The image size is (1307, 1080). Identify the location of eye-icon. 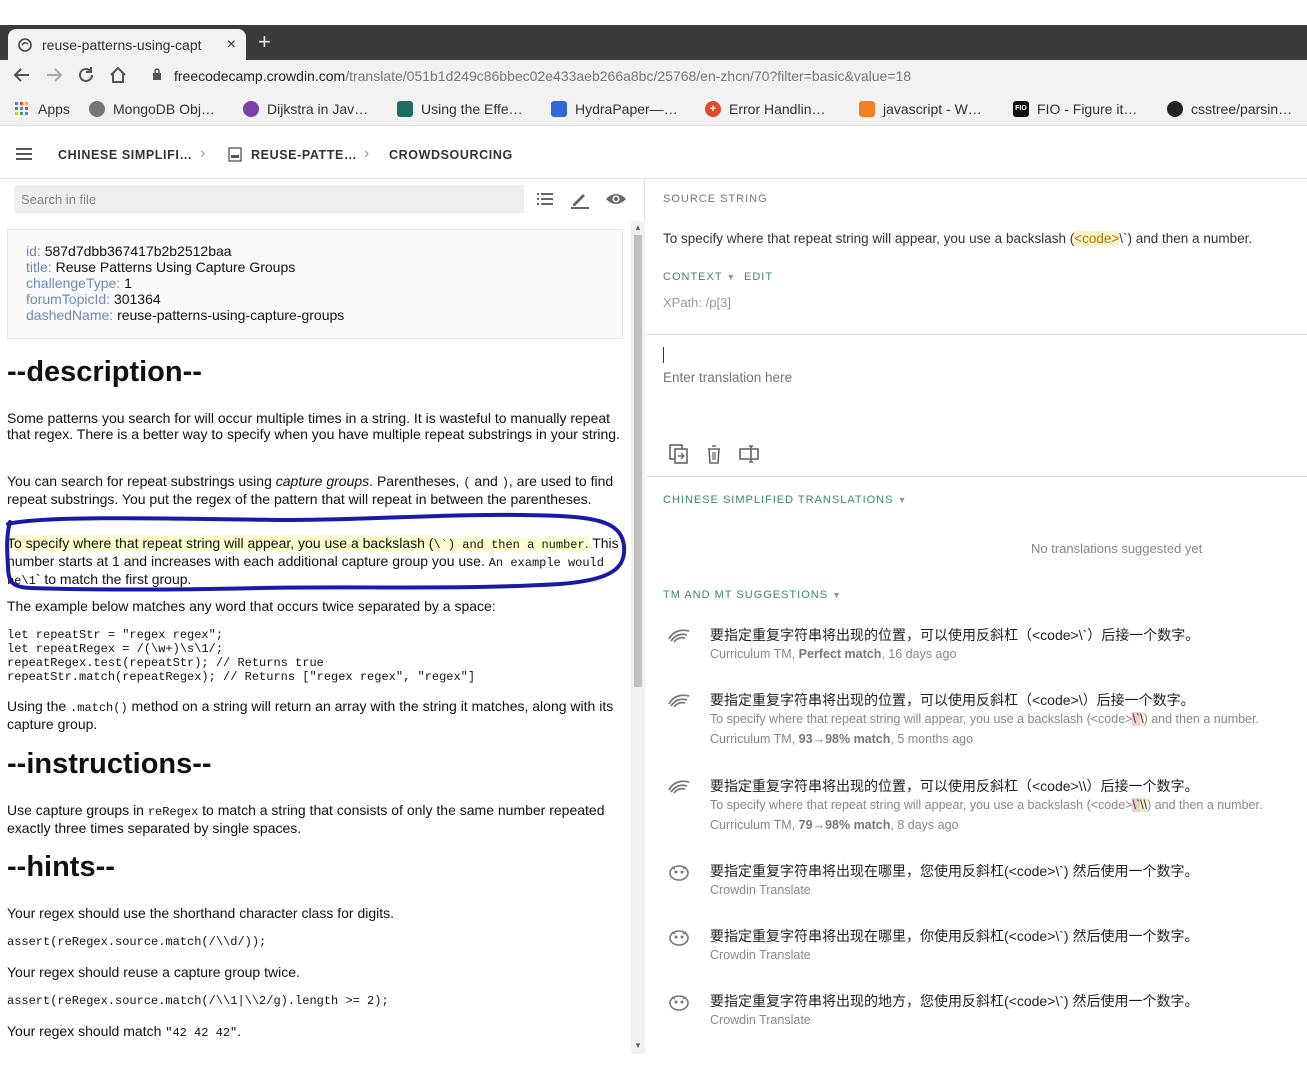
(615, 199).